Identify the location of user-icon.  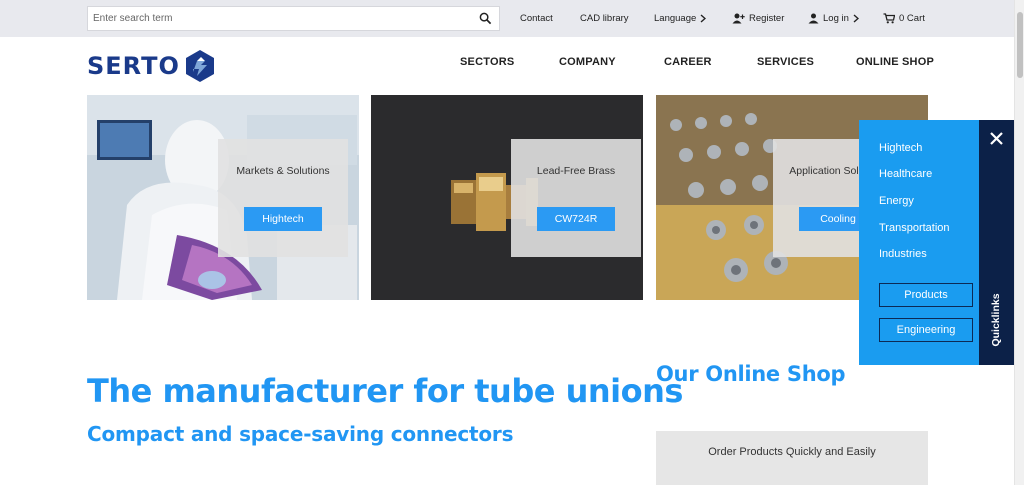
(813, 18).